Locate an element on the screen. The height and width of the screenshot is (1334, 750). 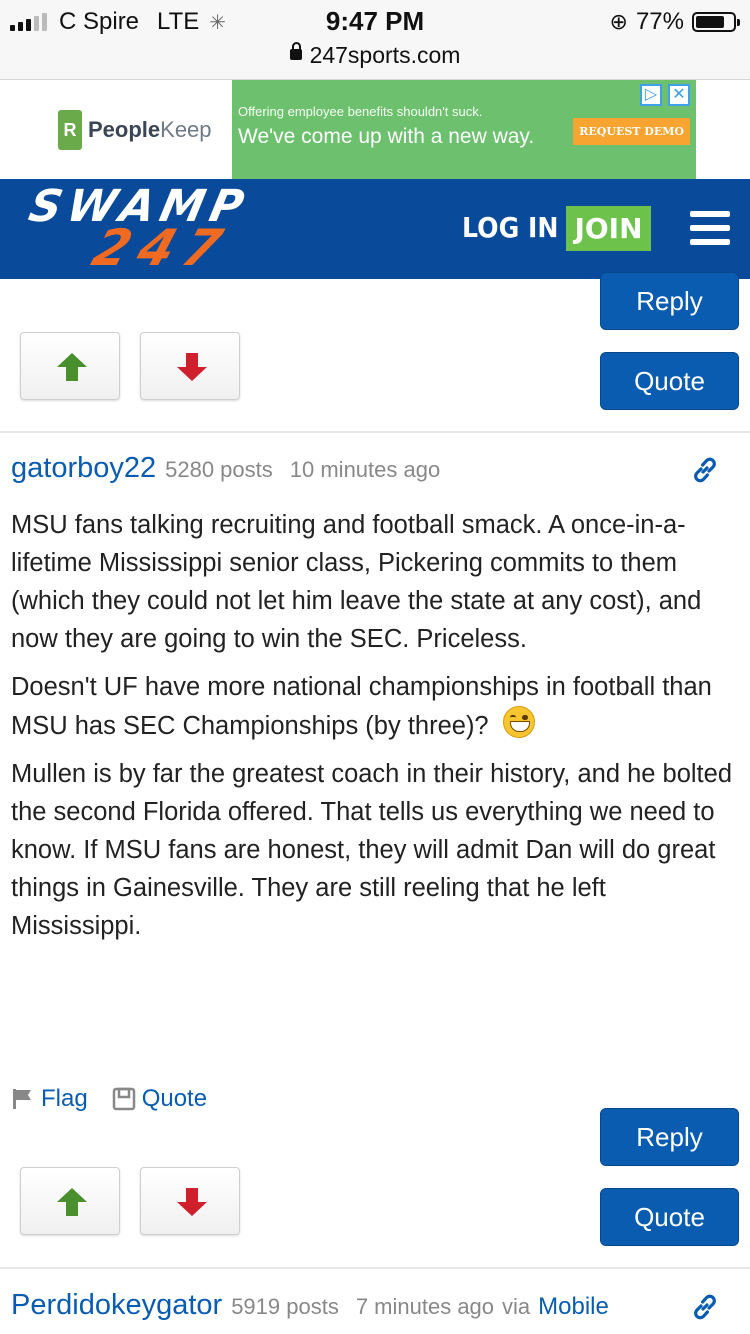
post-via: via is located at coordinates (516, 1306).